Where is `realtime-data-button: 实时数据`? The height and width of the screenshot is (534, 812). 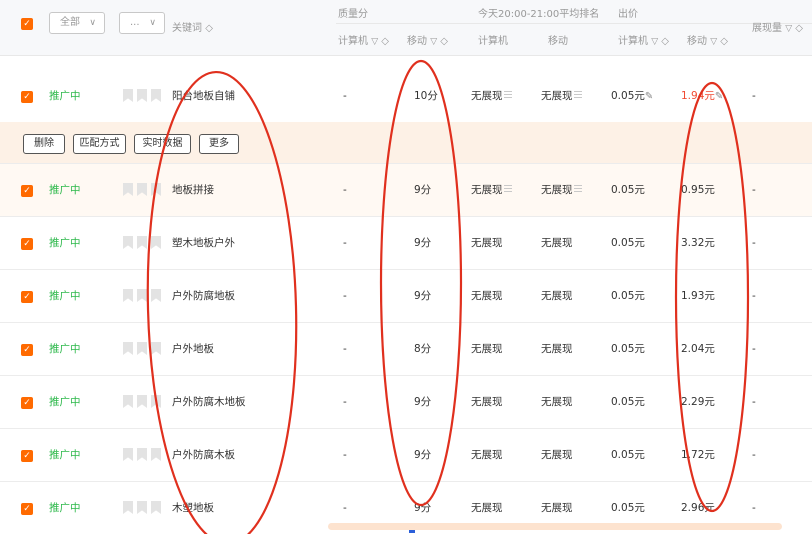 realtime-data-button: 实时数据 is located at coordinates (162, 144).